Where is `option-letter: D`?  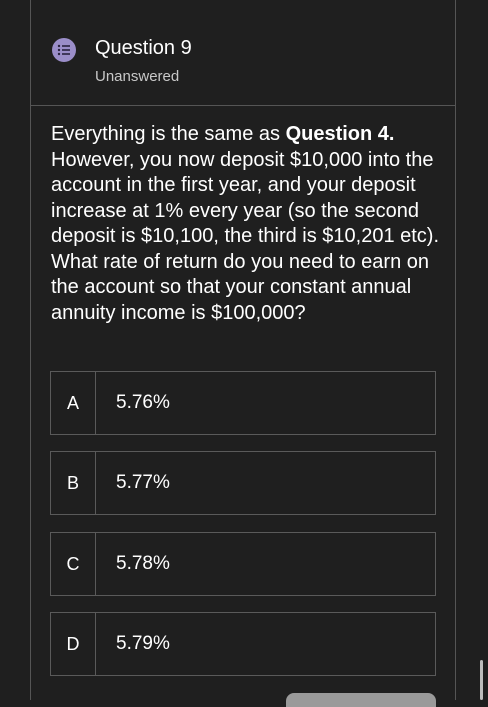 option-letter: D is located at coordinates (73, 644).